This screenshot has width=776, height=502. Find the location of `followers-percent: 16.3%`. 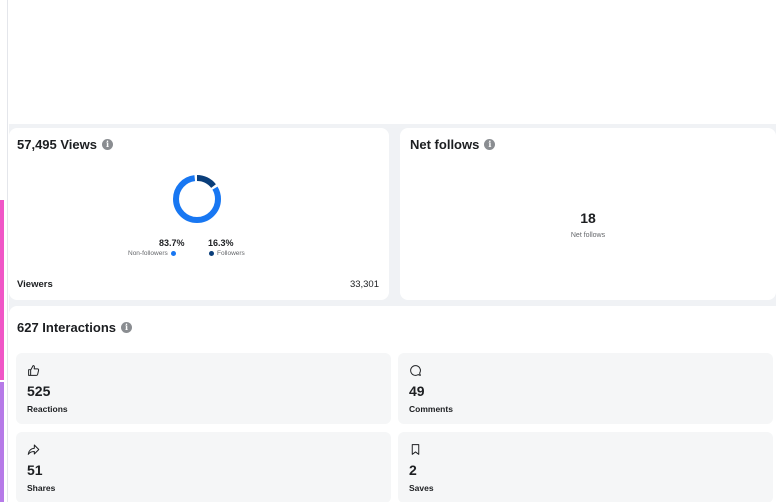

followers-percent: 16.3% is located at coordinates (221, 243).